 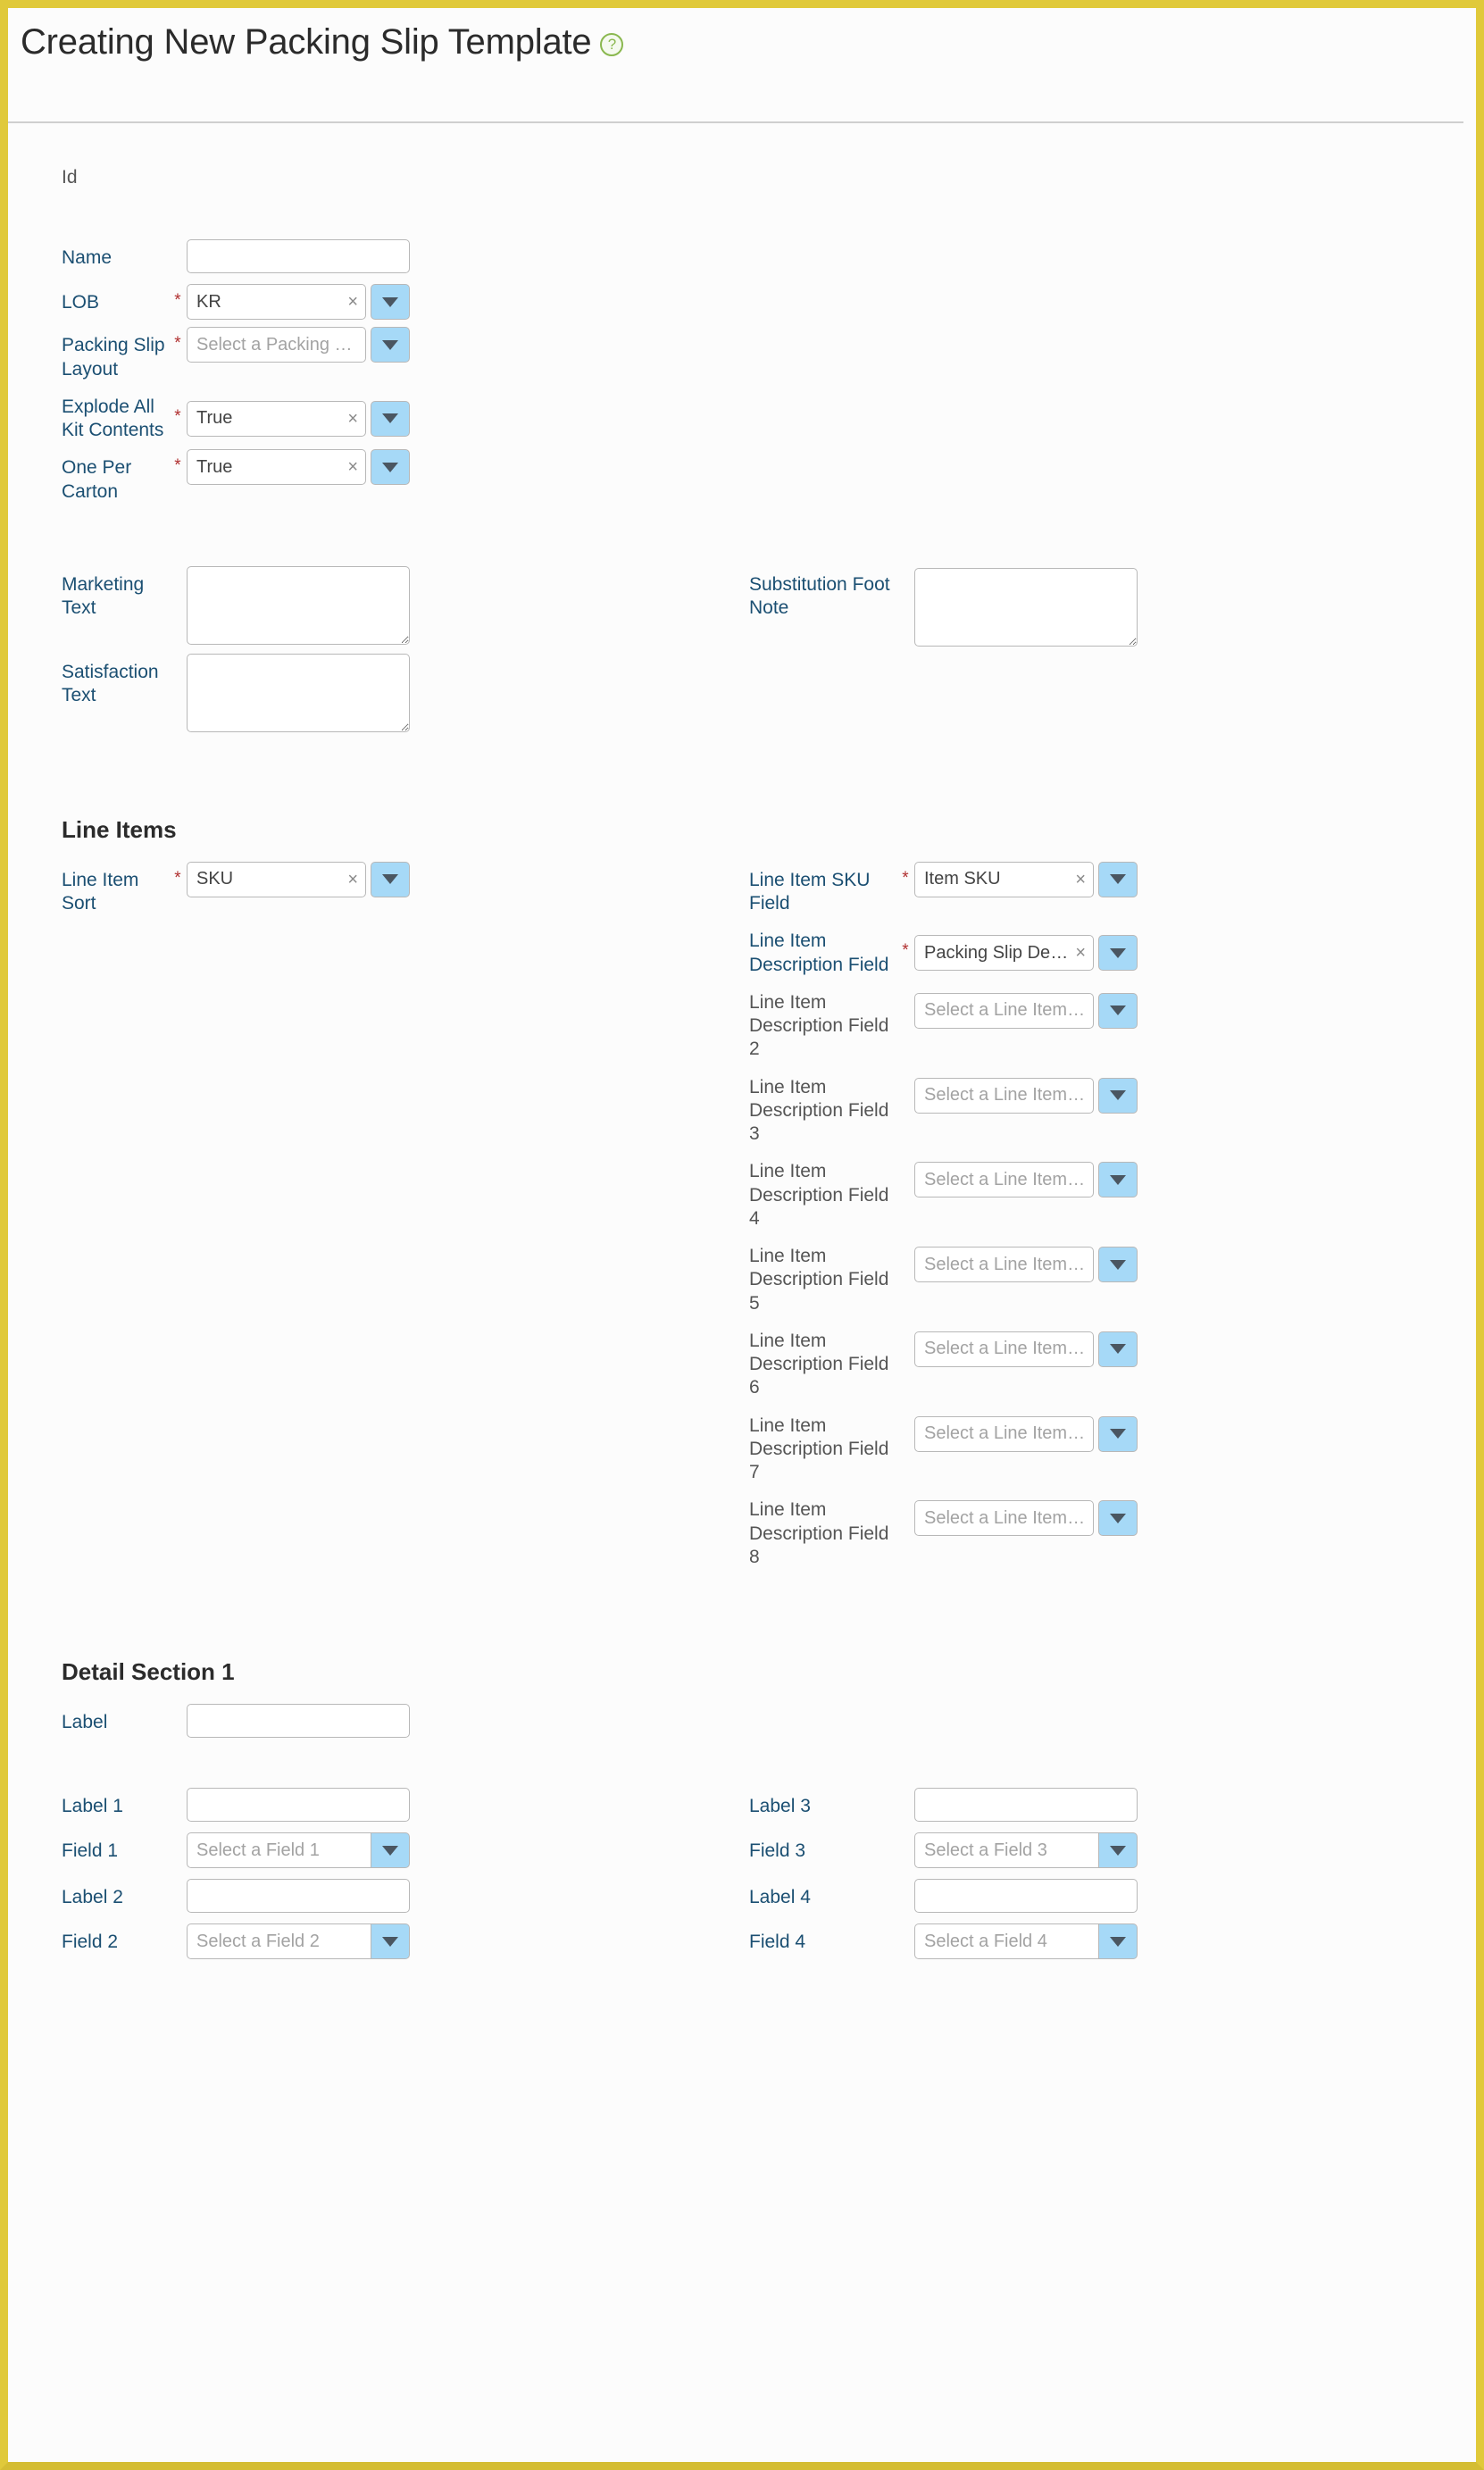 What do you see at coordinates (276, 467) in the screenshot?
I see `one-per-carton-dropdown-field: True ×` at bounding box center [276, 467].